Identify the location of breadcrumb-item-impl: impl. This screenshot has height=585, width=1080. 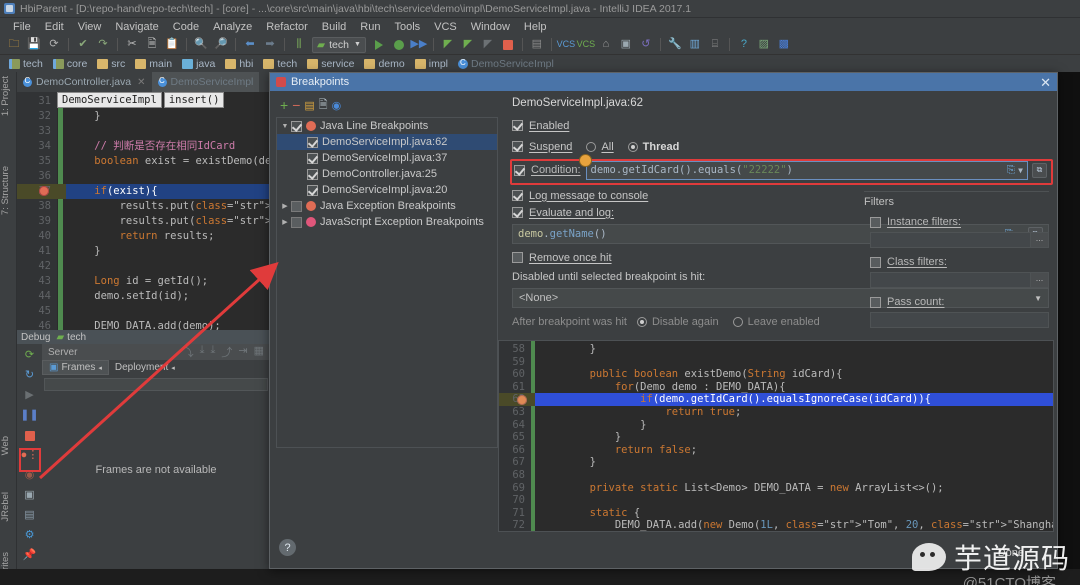
(431, 63).